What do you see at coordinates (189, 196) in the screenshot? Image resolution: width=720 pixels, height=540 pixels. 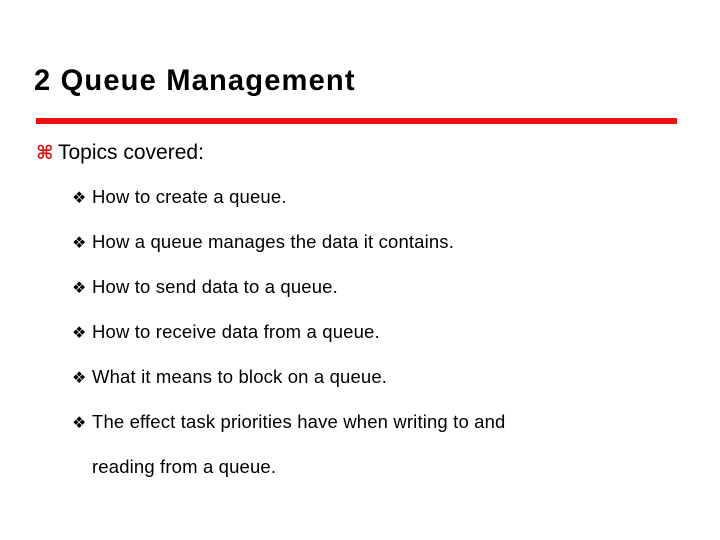 I see `list-item-label: How to create a queue.` at bounding box center [189, 196].